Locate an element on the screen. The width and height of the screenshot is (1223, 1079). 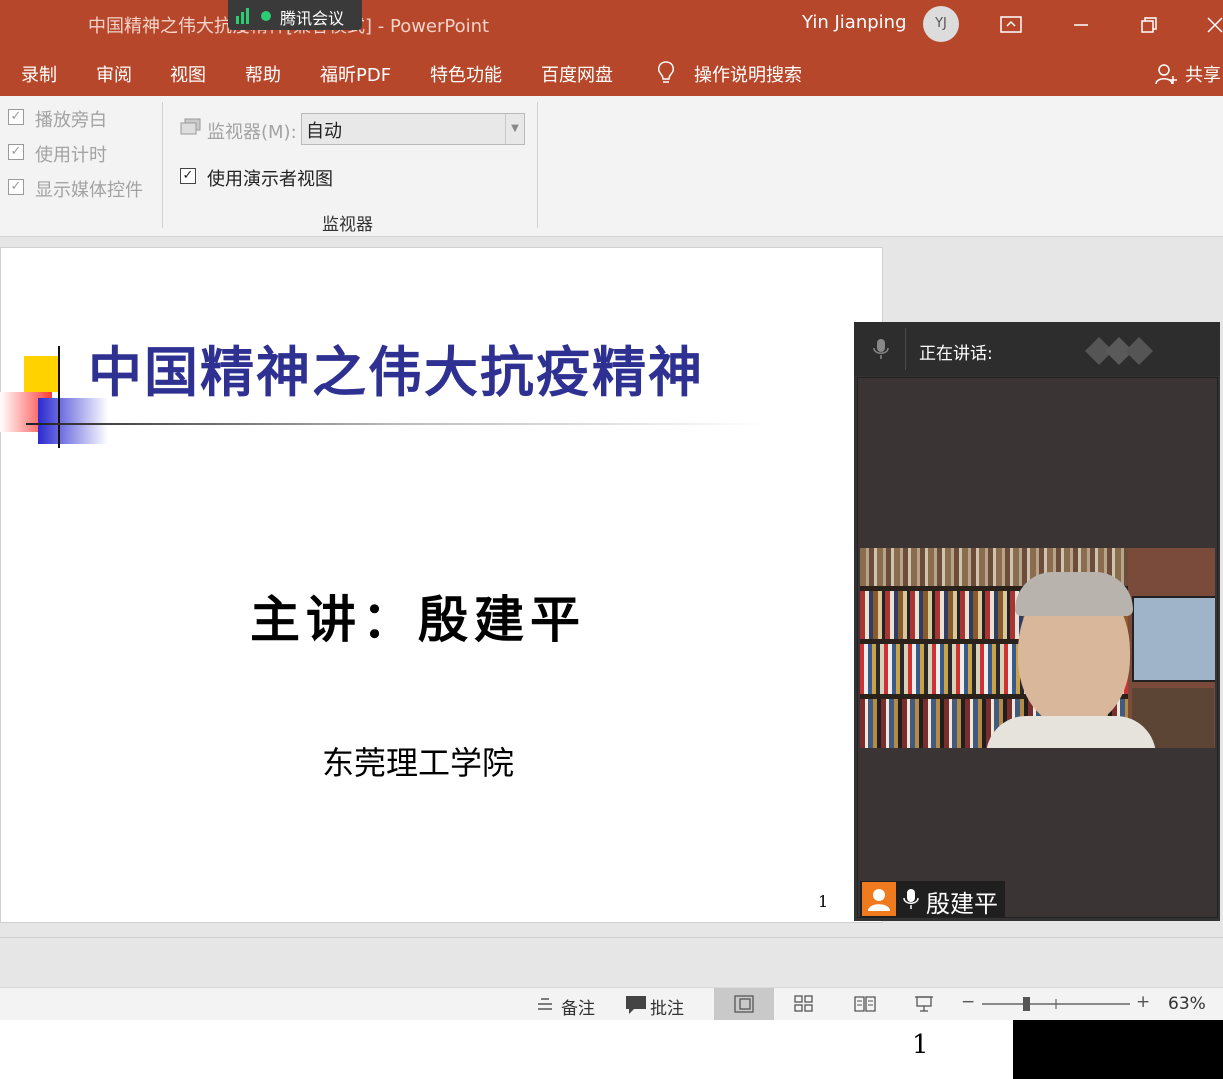
menu-baidu-netdisk: 百度网盘 is located at coordinates (577, 74).